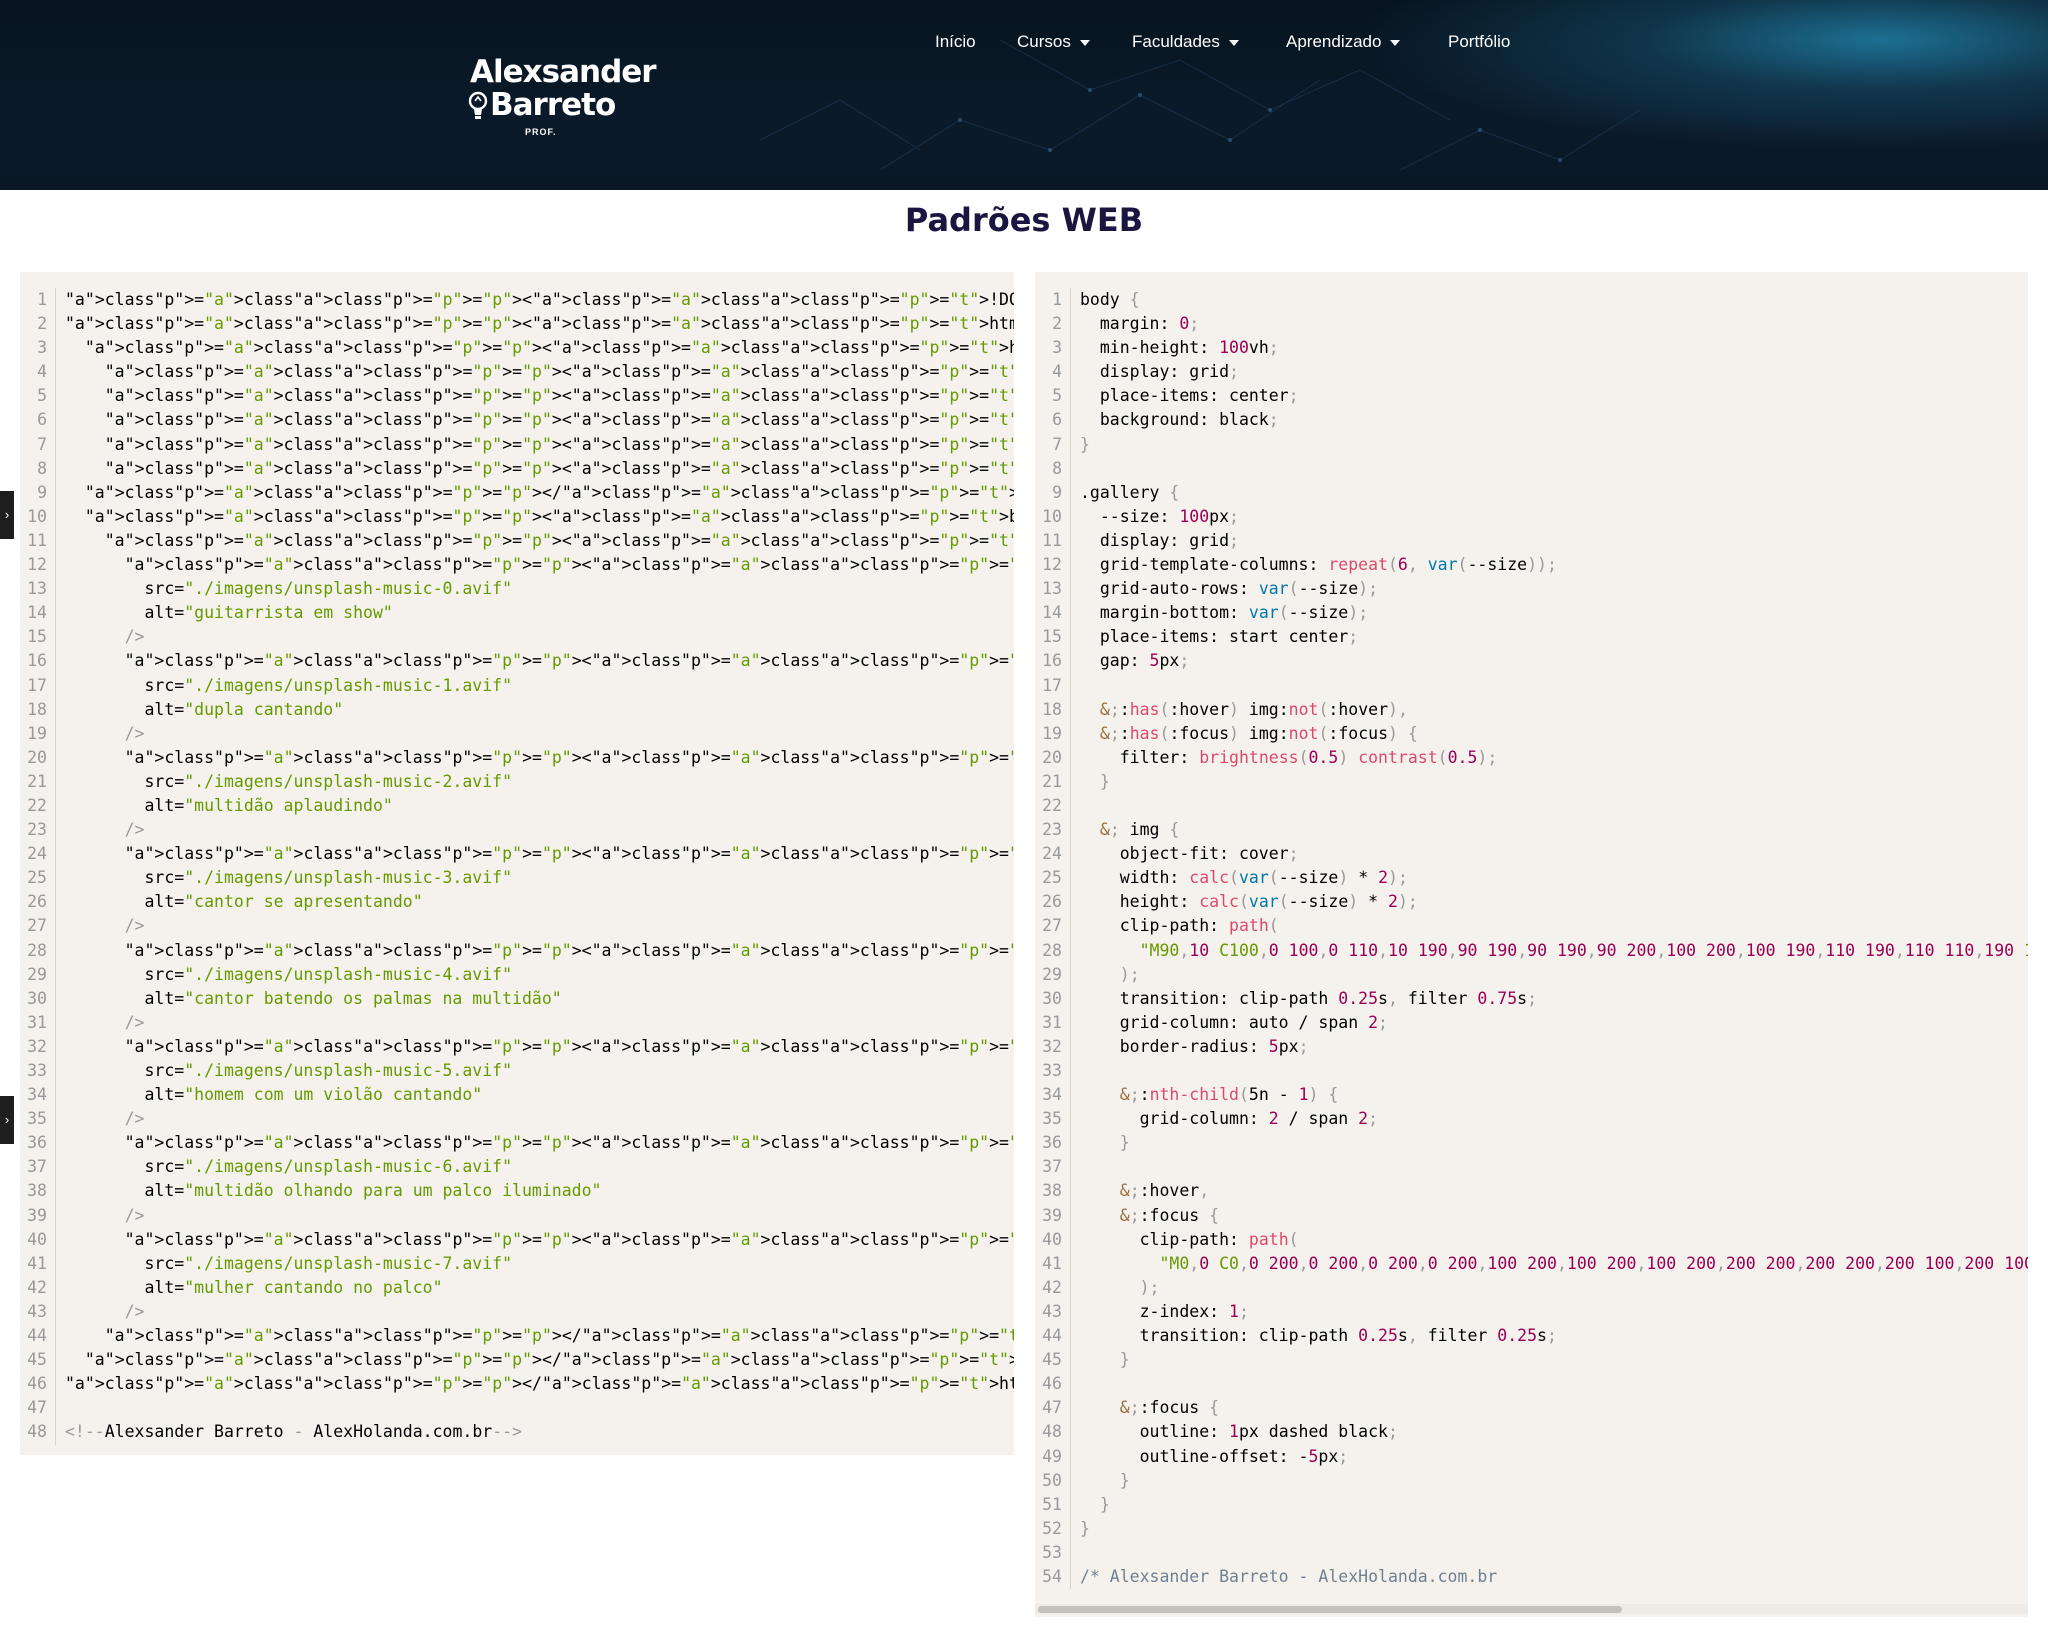 The image size is (2048, 1635). What do you see at coordinates (1053, 1287) in the screenshot?
I see `line-number: 42` at bounding box center [1053, 1287].